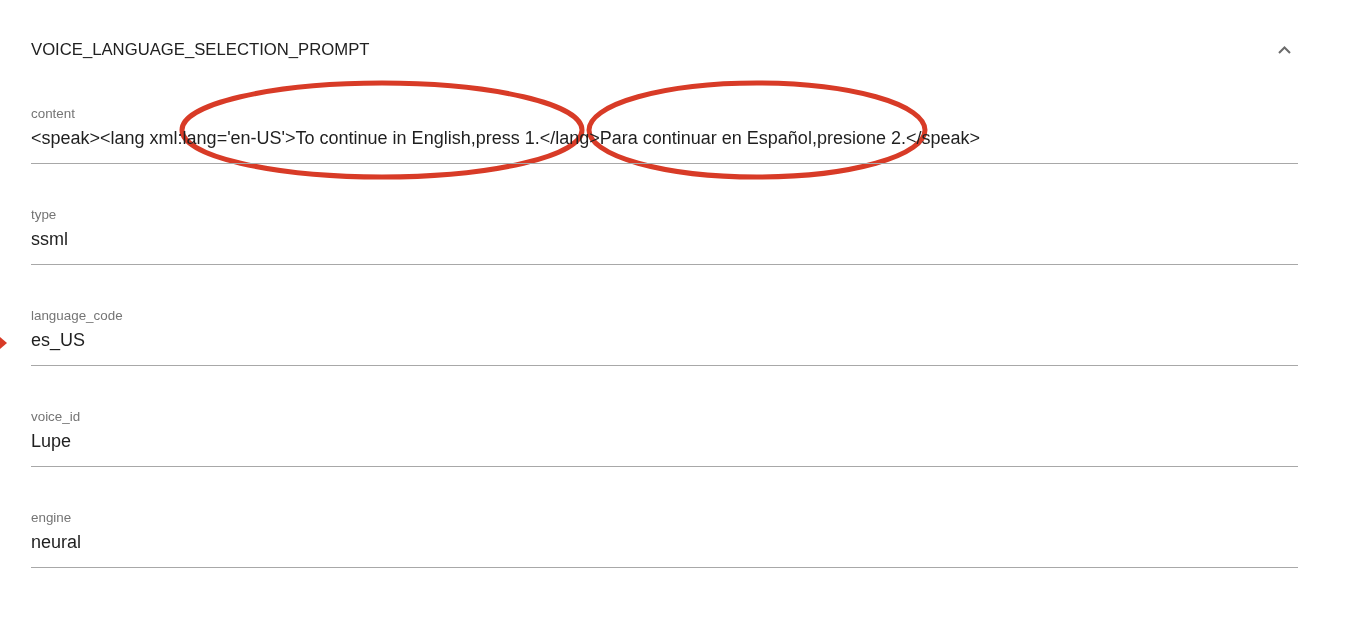  Describe the element at coordinates (664, 236) in the screenshot. I see `text-field: type ssml` at that location.